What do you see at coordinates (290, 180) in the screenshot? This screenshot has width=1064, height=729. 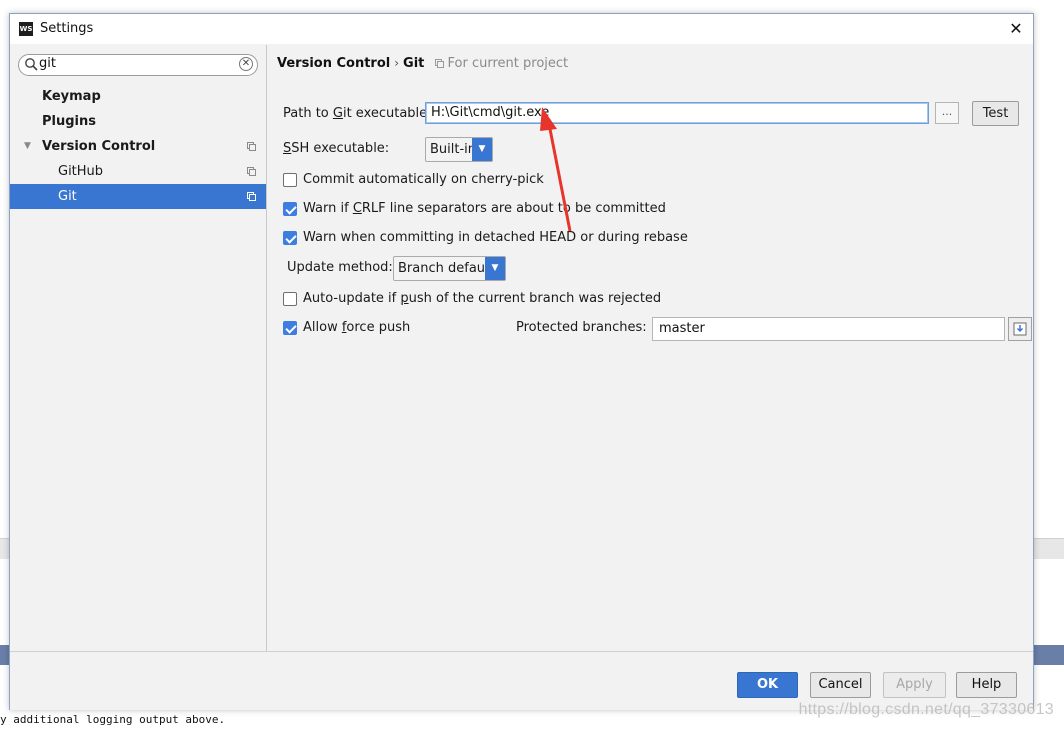 I see `commit-cherry-pick-checkbox` at bounding box center [290, 180].